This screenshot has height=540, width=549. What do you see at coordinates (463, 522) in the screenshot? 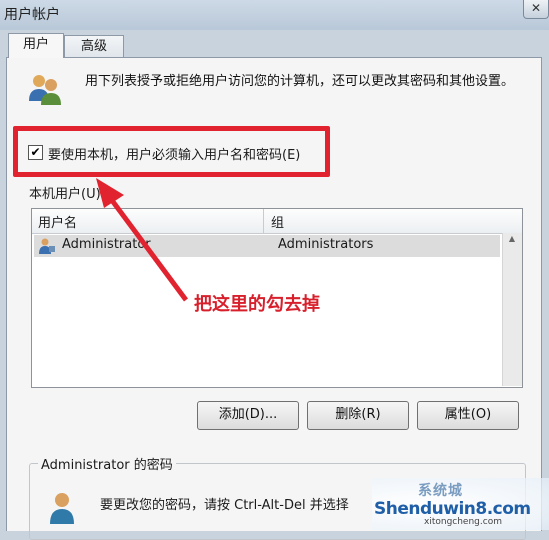
I see `watermark-sub: xitongcheng.com` at bounding box center [463, 522].